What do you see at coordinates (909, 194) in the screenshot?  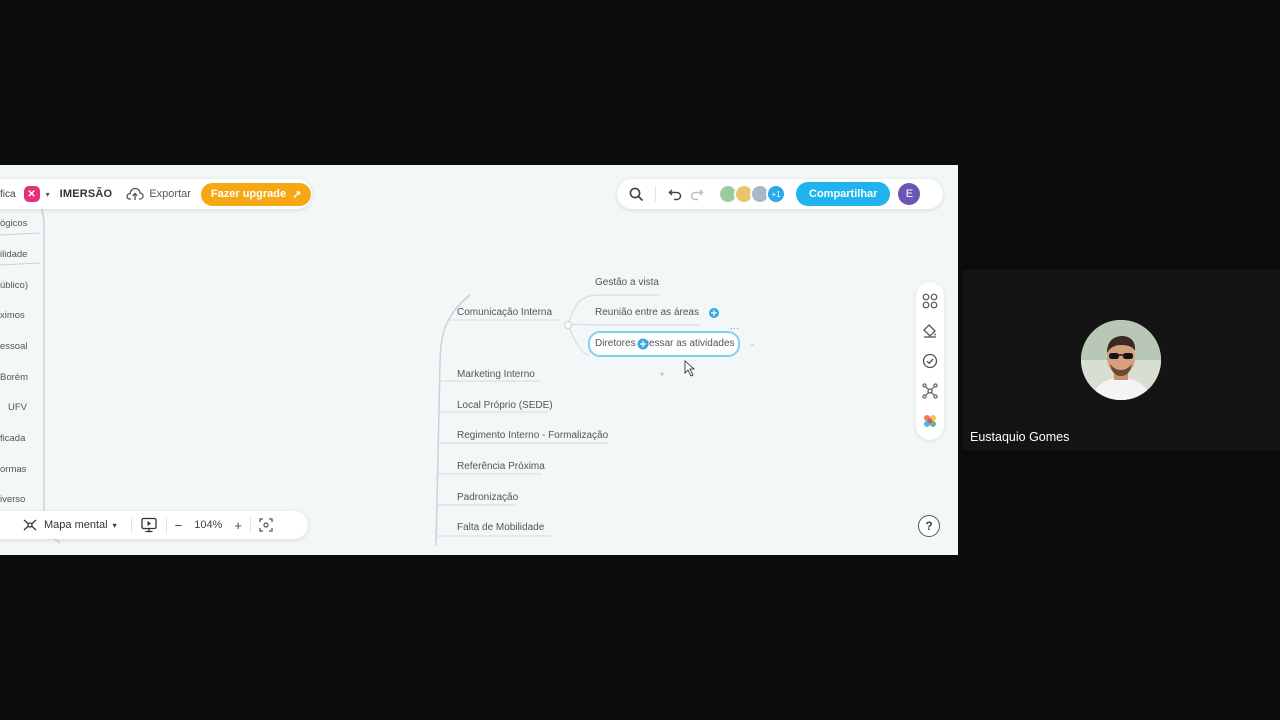 I see `user-avatar: E` at bounding box center [909, 194].